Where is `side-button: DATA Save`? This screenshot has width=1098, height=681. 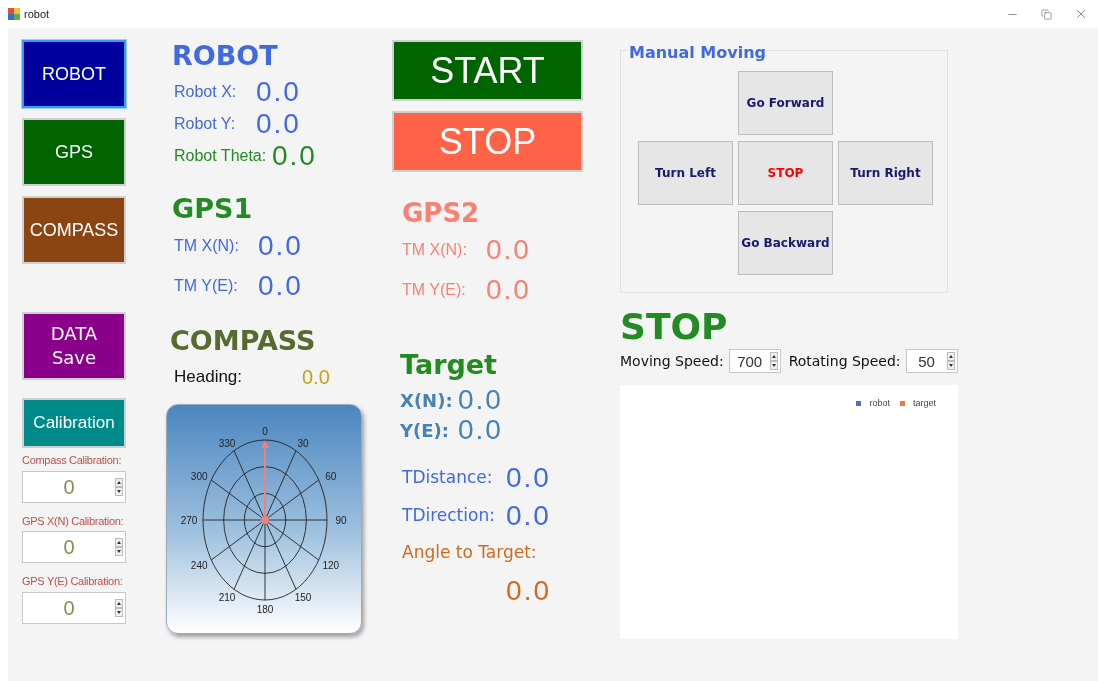
side-button: DATA Save is located at coordinates (74, 346).